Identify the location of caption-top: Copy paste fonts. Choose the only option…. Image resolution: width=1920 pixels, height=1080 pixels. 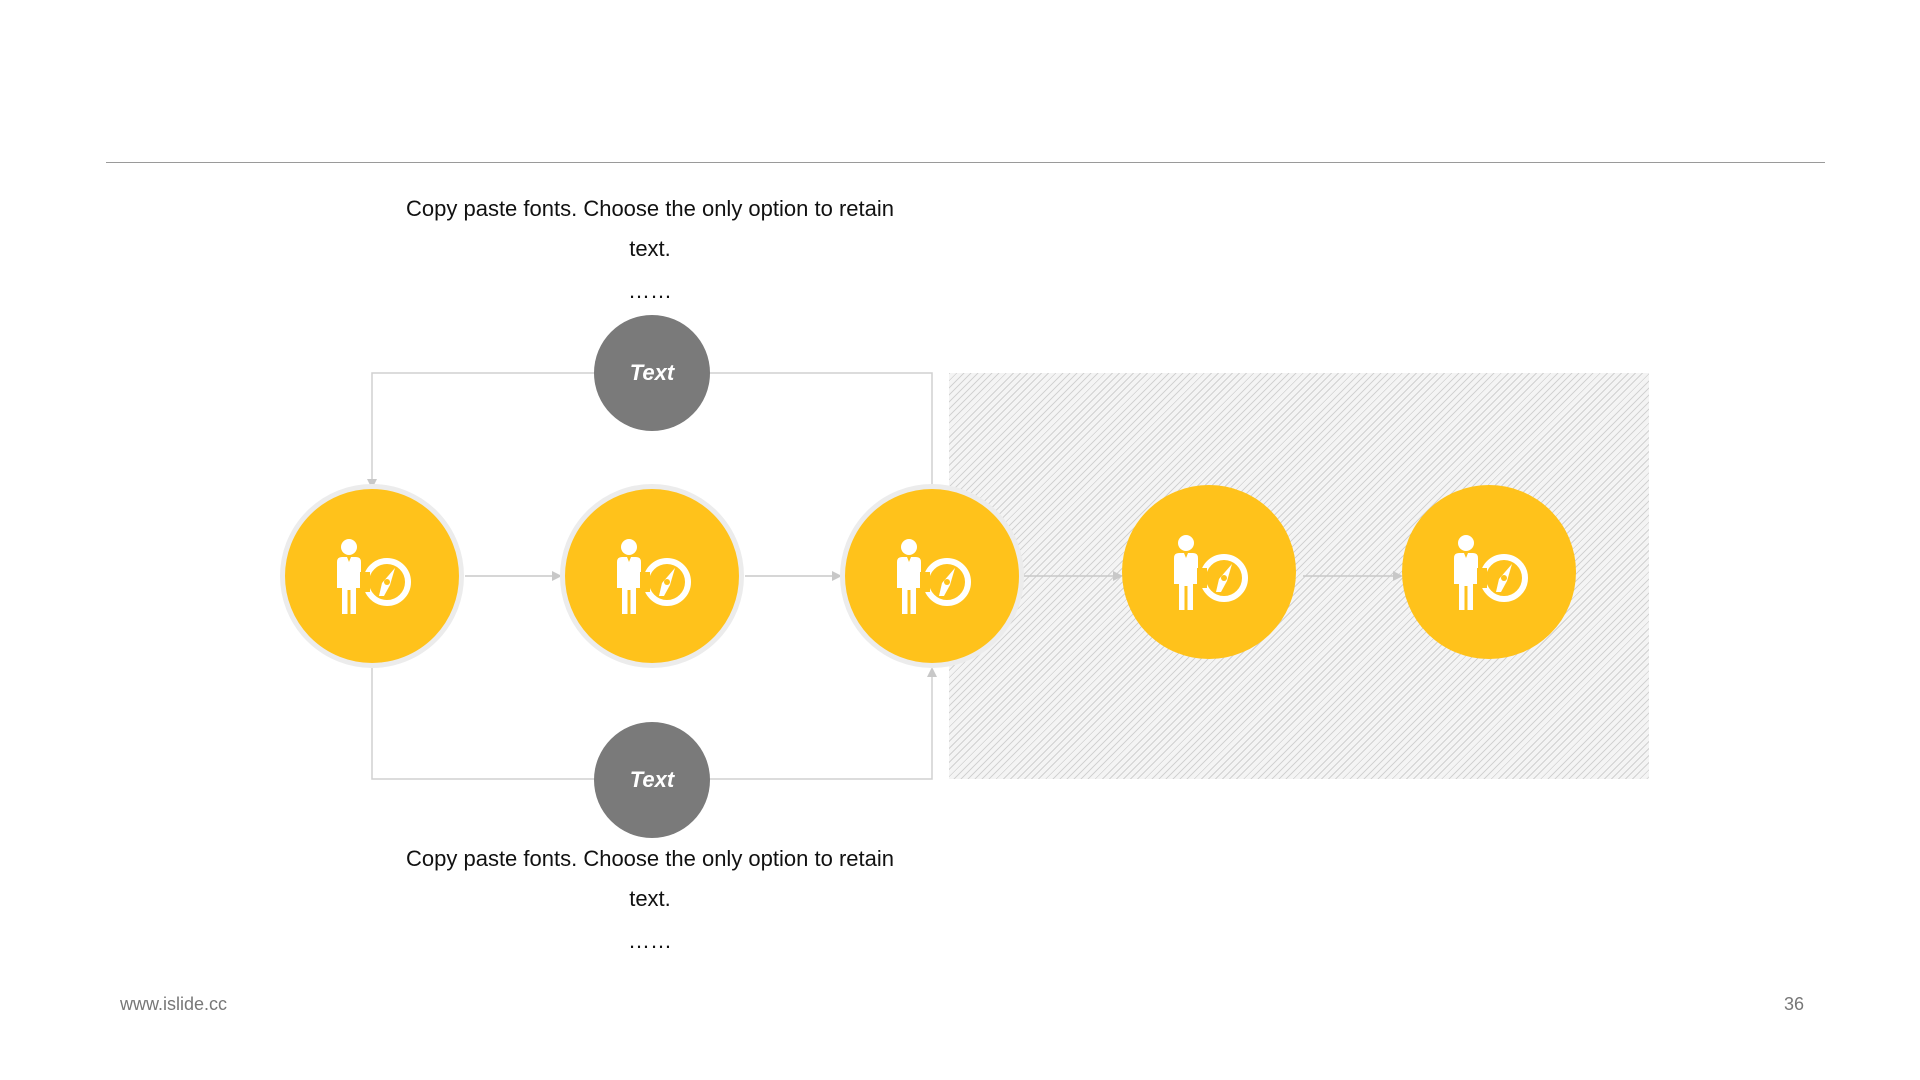
(650, 250).